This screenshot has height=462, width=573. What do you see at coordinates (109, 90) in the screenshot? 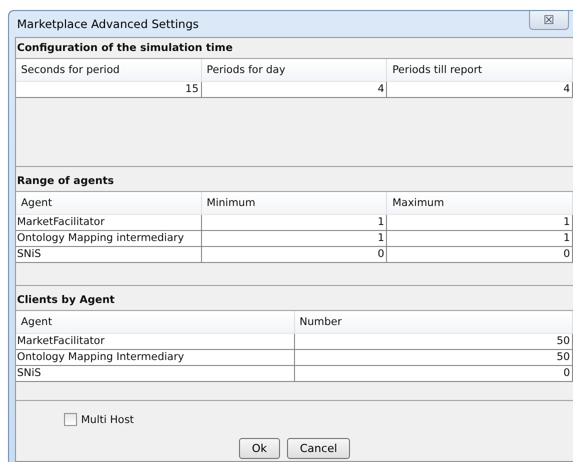
I see `table-cell: 15` at bounding box center [109, 90].